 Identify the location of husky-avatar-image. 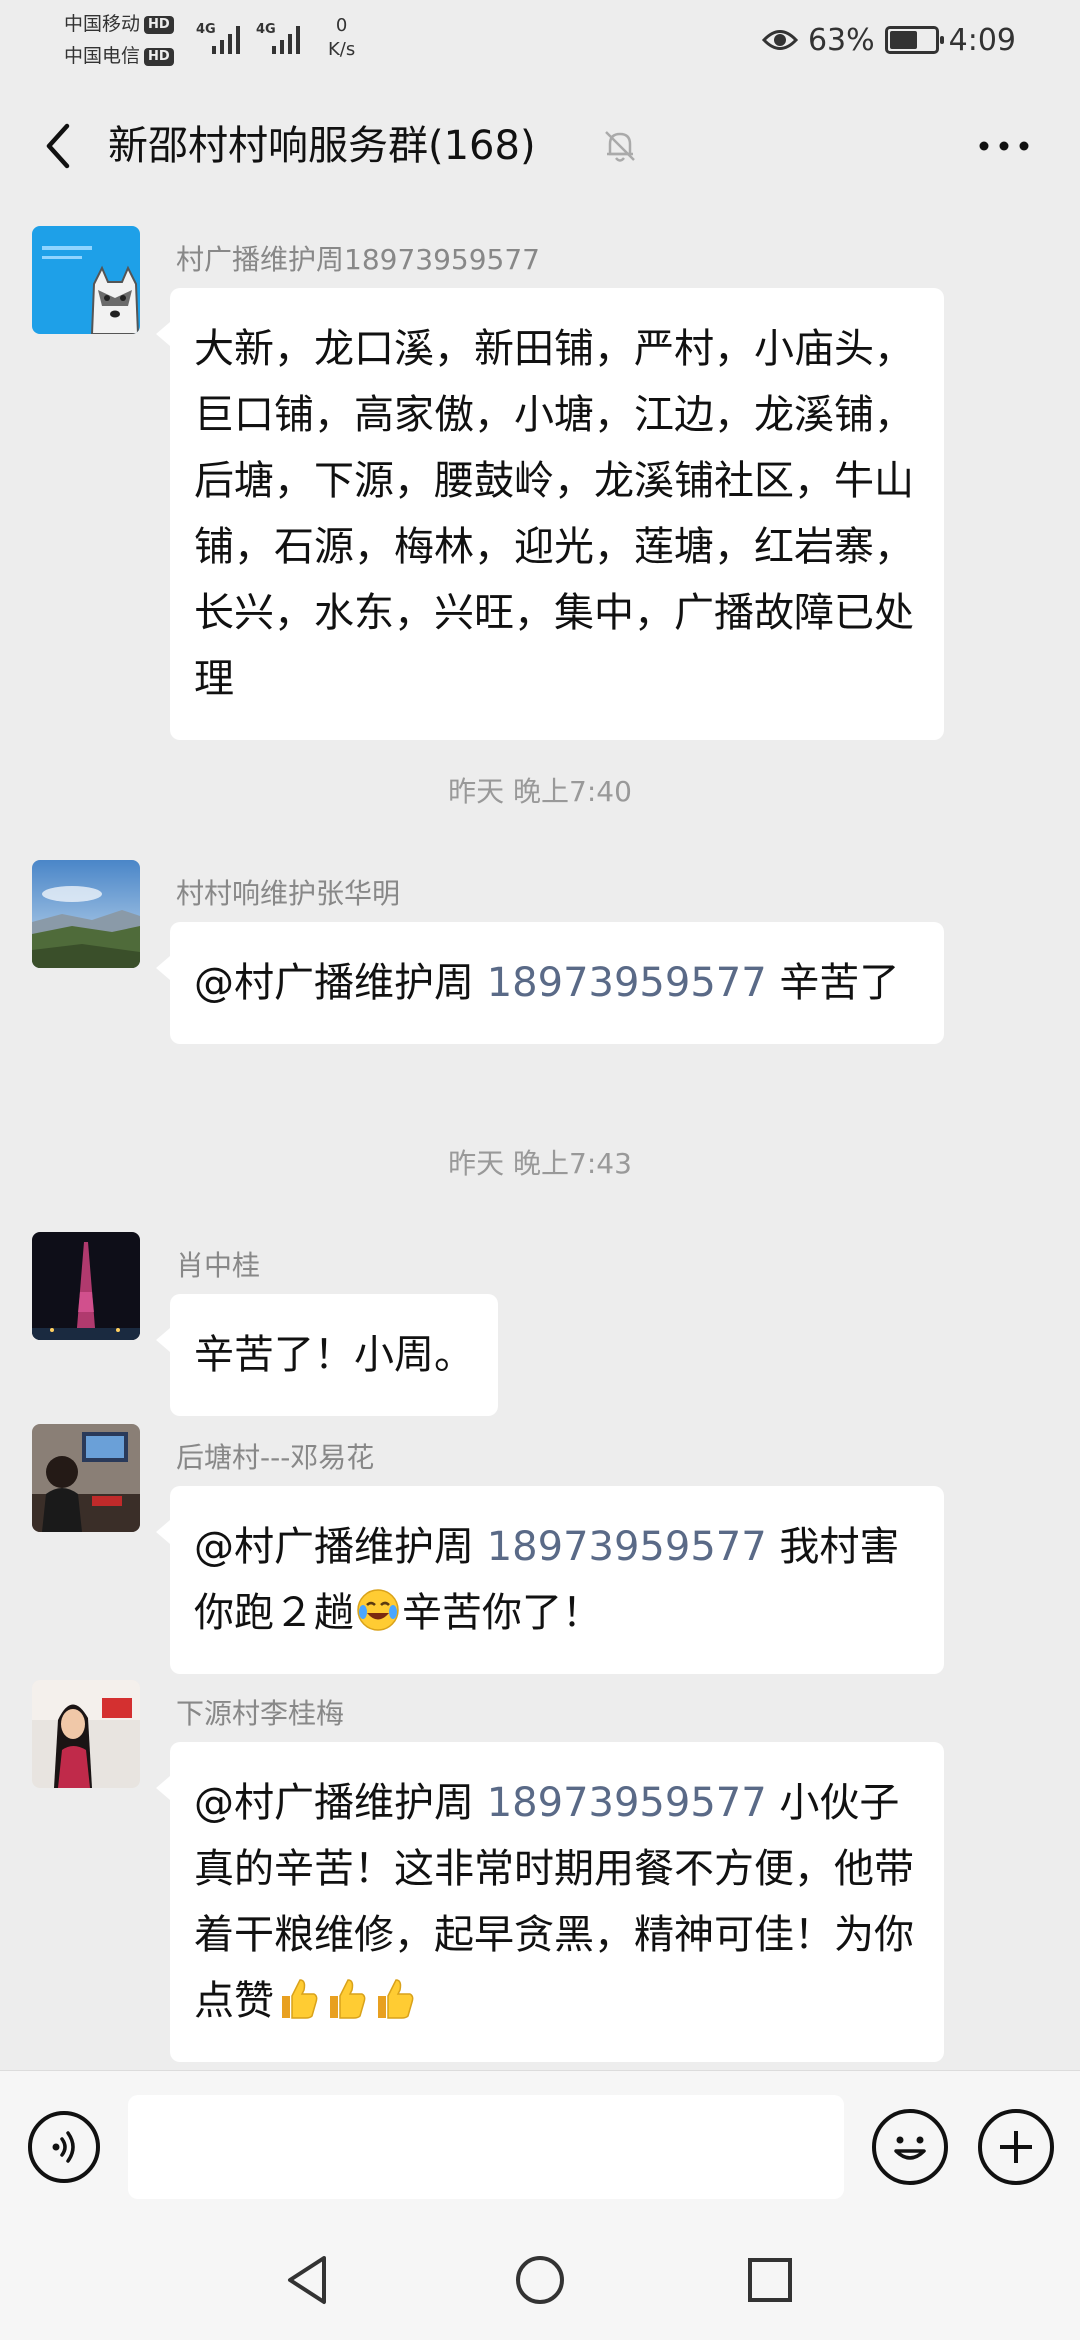
(86, 280).